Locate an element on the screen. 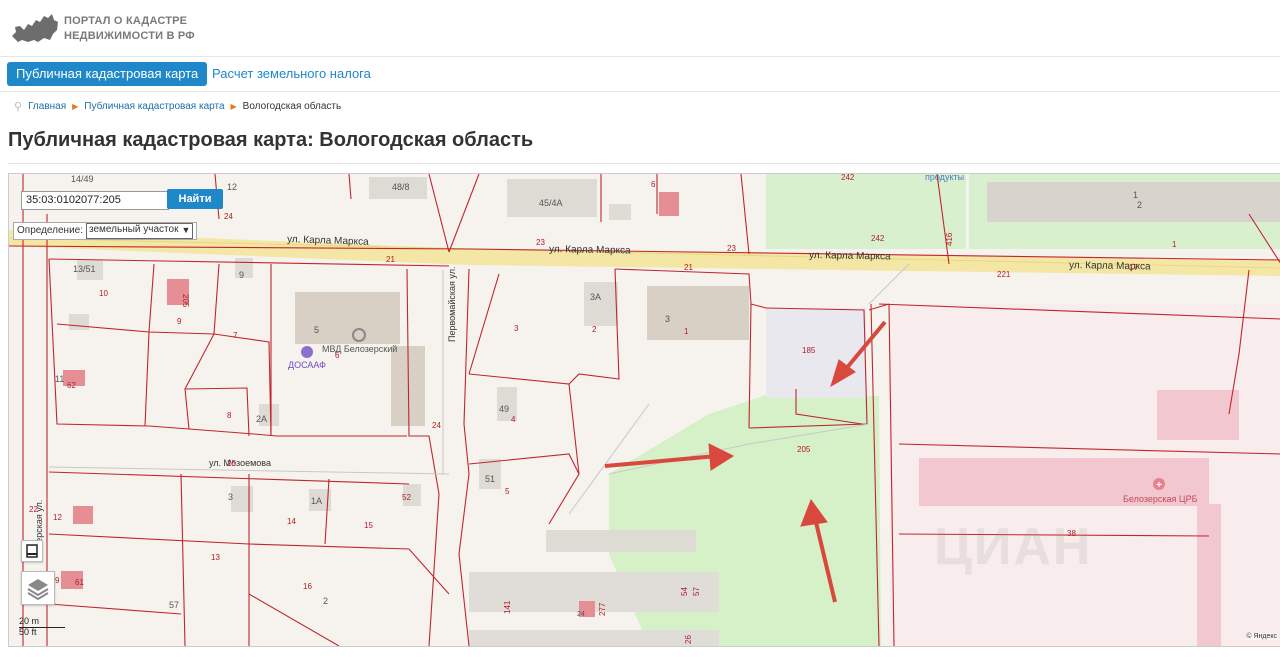 The image size is (1280, 663). scale-bar: 20 m 50 ft is located at coordinates (42, 627).